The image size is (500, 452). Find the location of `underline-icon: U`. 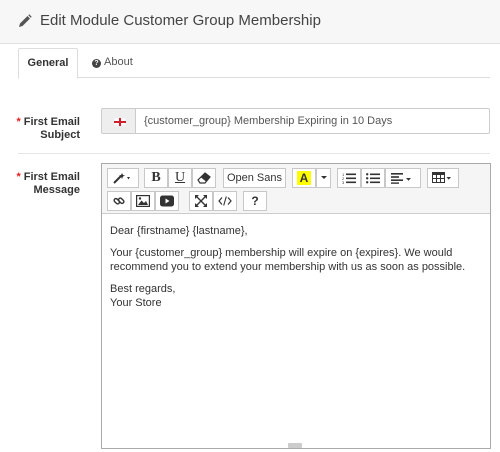

underline-icon: U is located at coordinates (180, 177).